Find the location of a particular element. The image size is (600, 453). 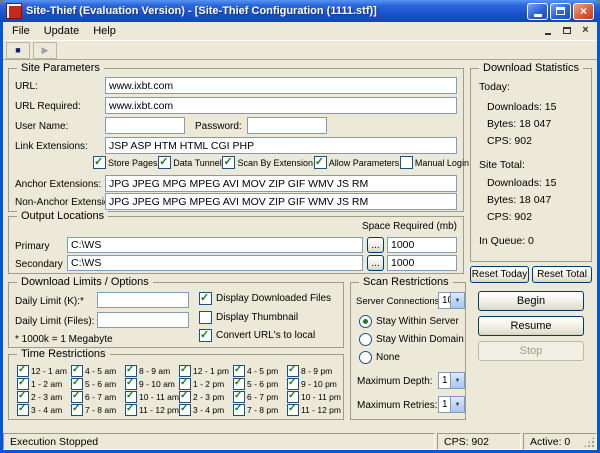

time-slot-checkbox: 12 - 1 am is located at coordinates (44, 370).